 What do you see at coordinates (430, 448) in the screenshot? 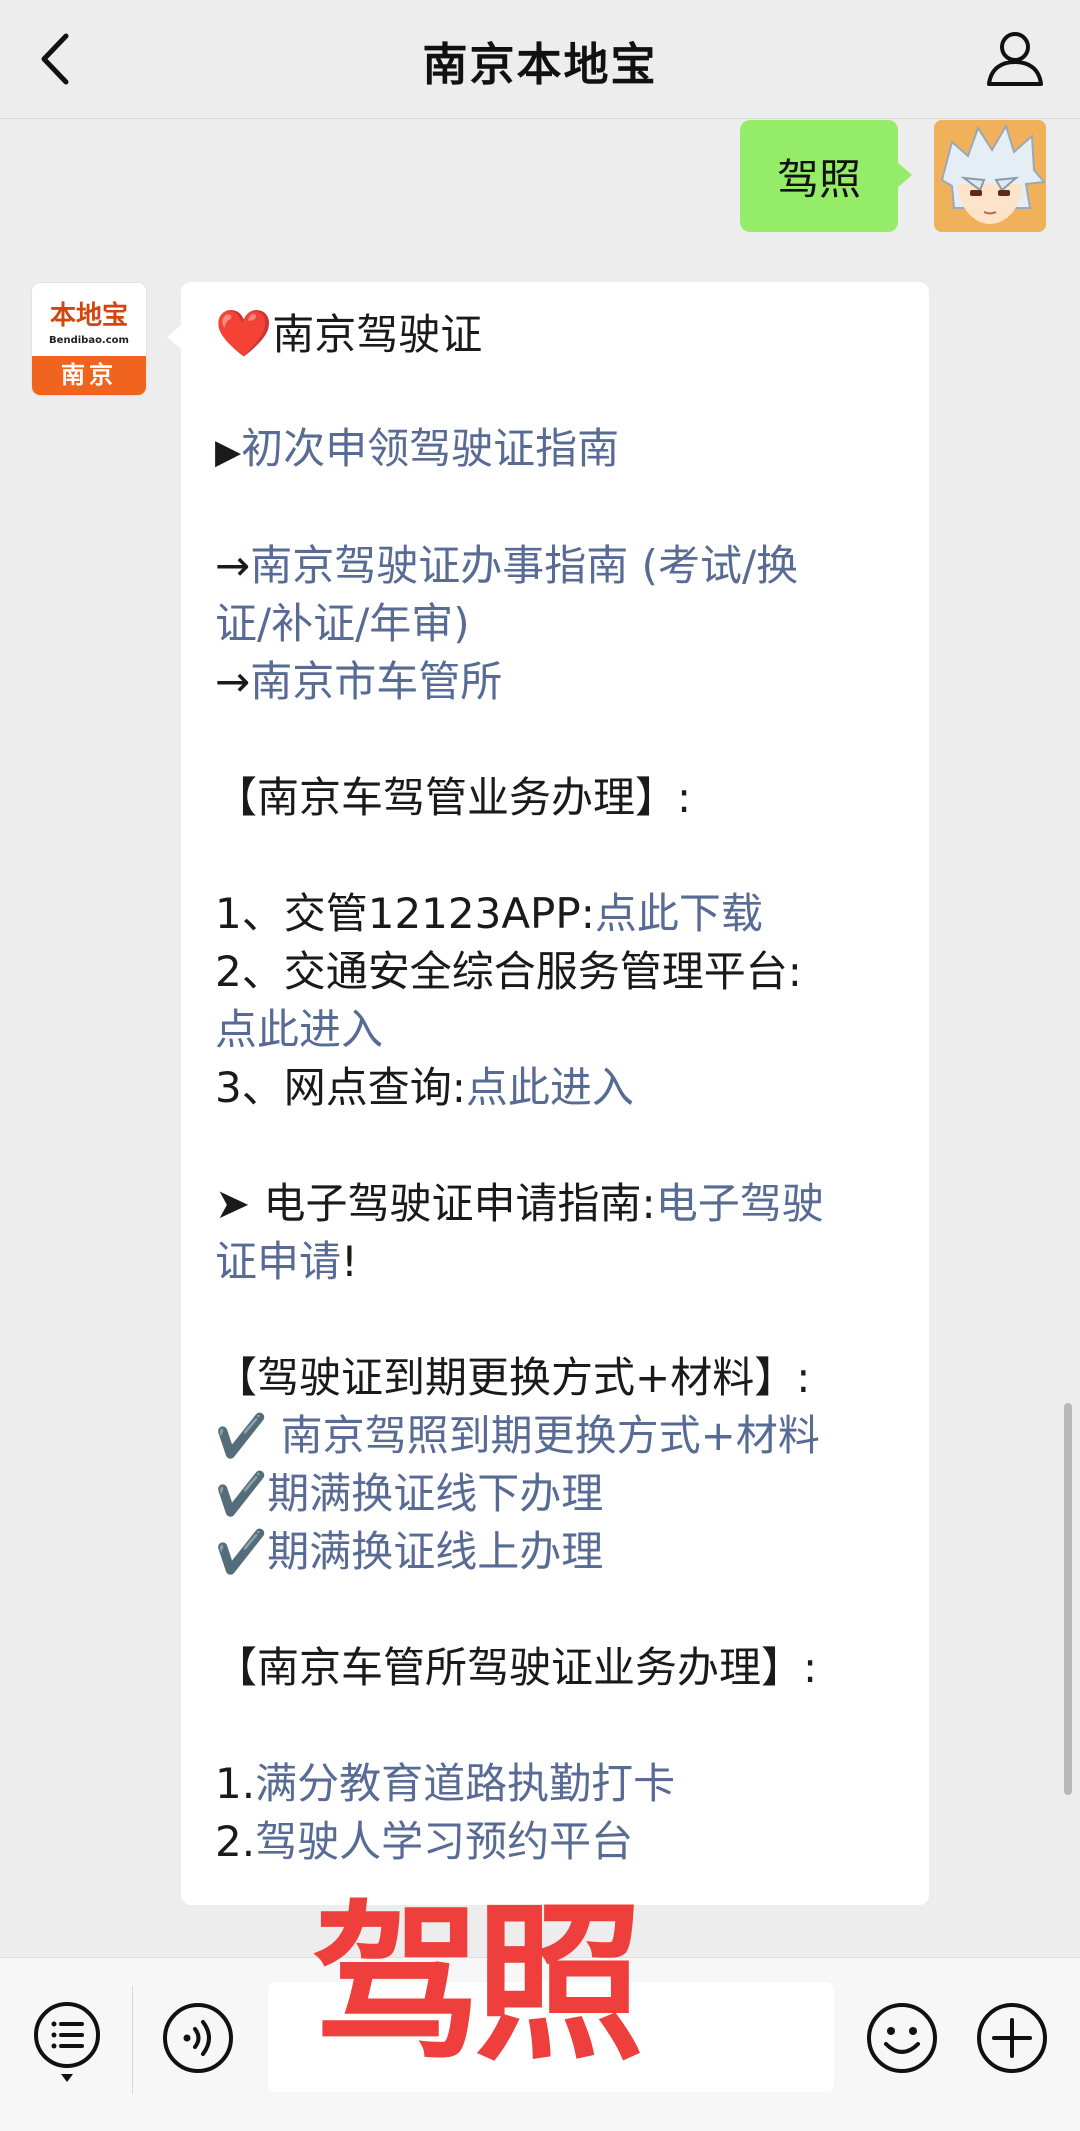
I see `first-apply-link: 初次申领驾驶证指南` at bounding box center [430, 448].